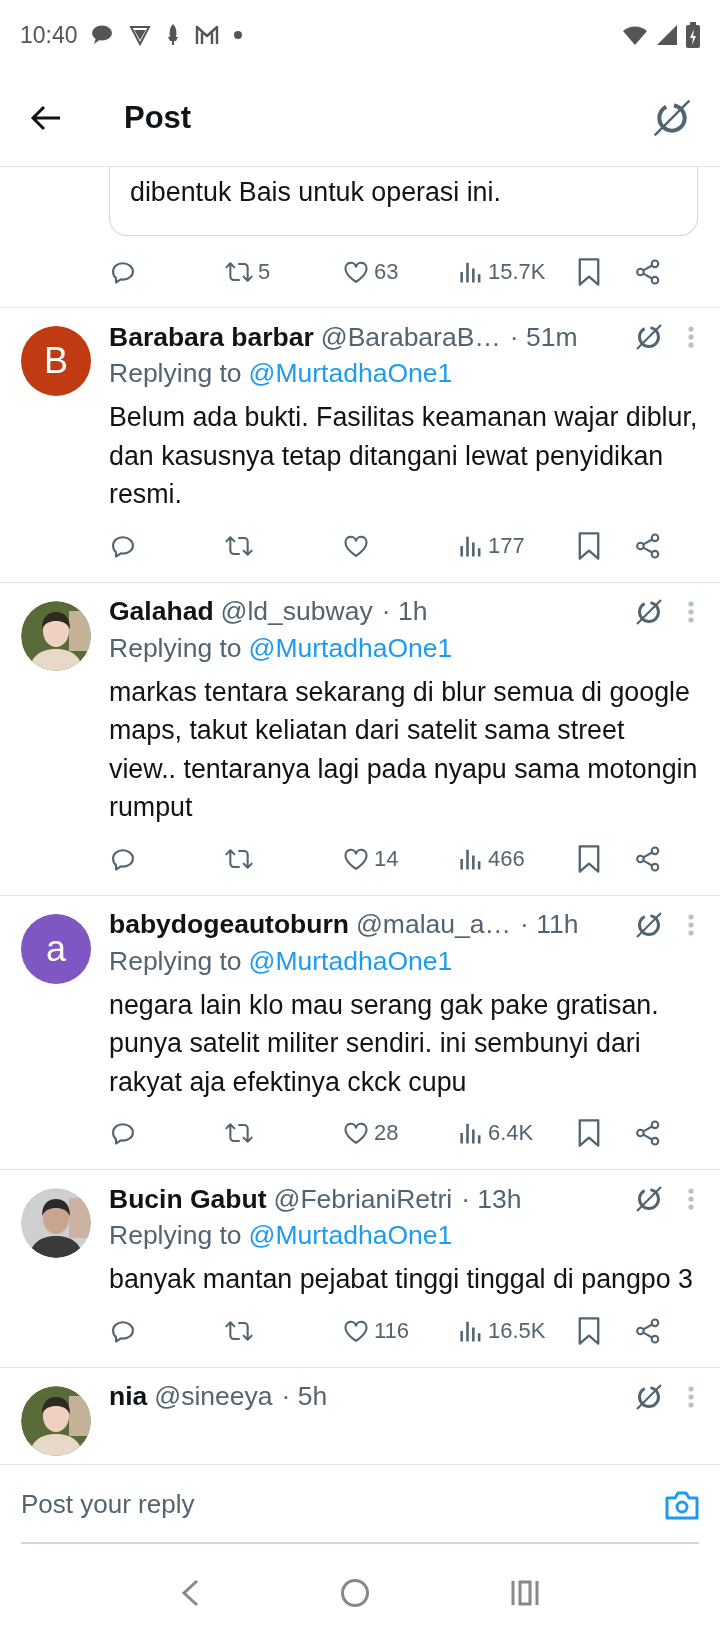 The width and height of the screenshot is (720, 1640). Describe the element at coordinates (386, 858) in the screenshot. I see `likes-count: 14` at that location.